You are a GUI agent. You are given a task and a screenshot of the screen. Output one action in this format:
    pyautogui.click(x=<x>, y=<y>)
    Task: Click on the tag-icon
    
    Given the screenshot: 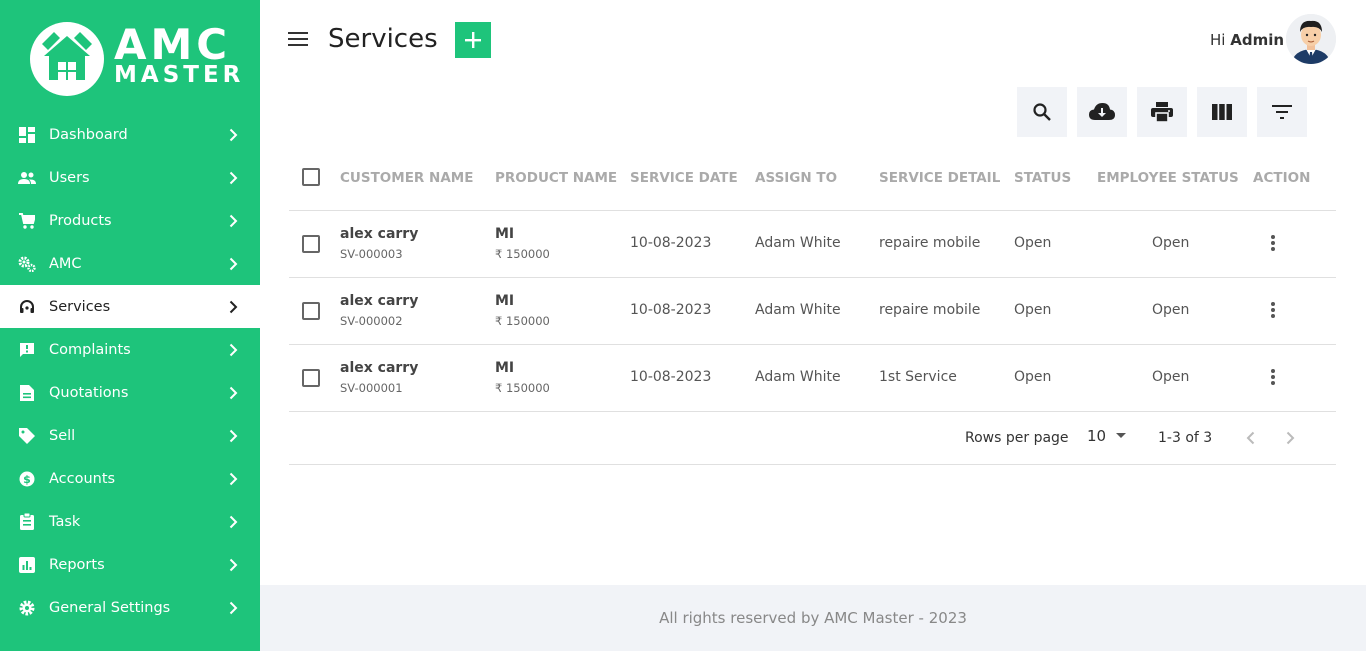 What is the action you would take?
    pyautogui.click(x=27, y=436)
    